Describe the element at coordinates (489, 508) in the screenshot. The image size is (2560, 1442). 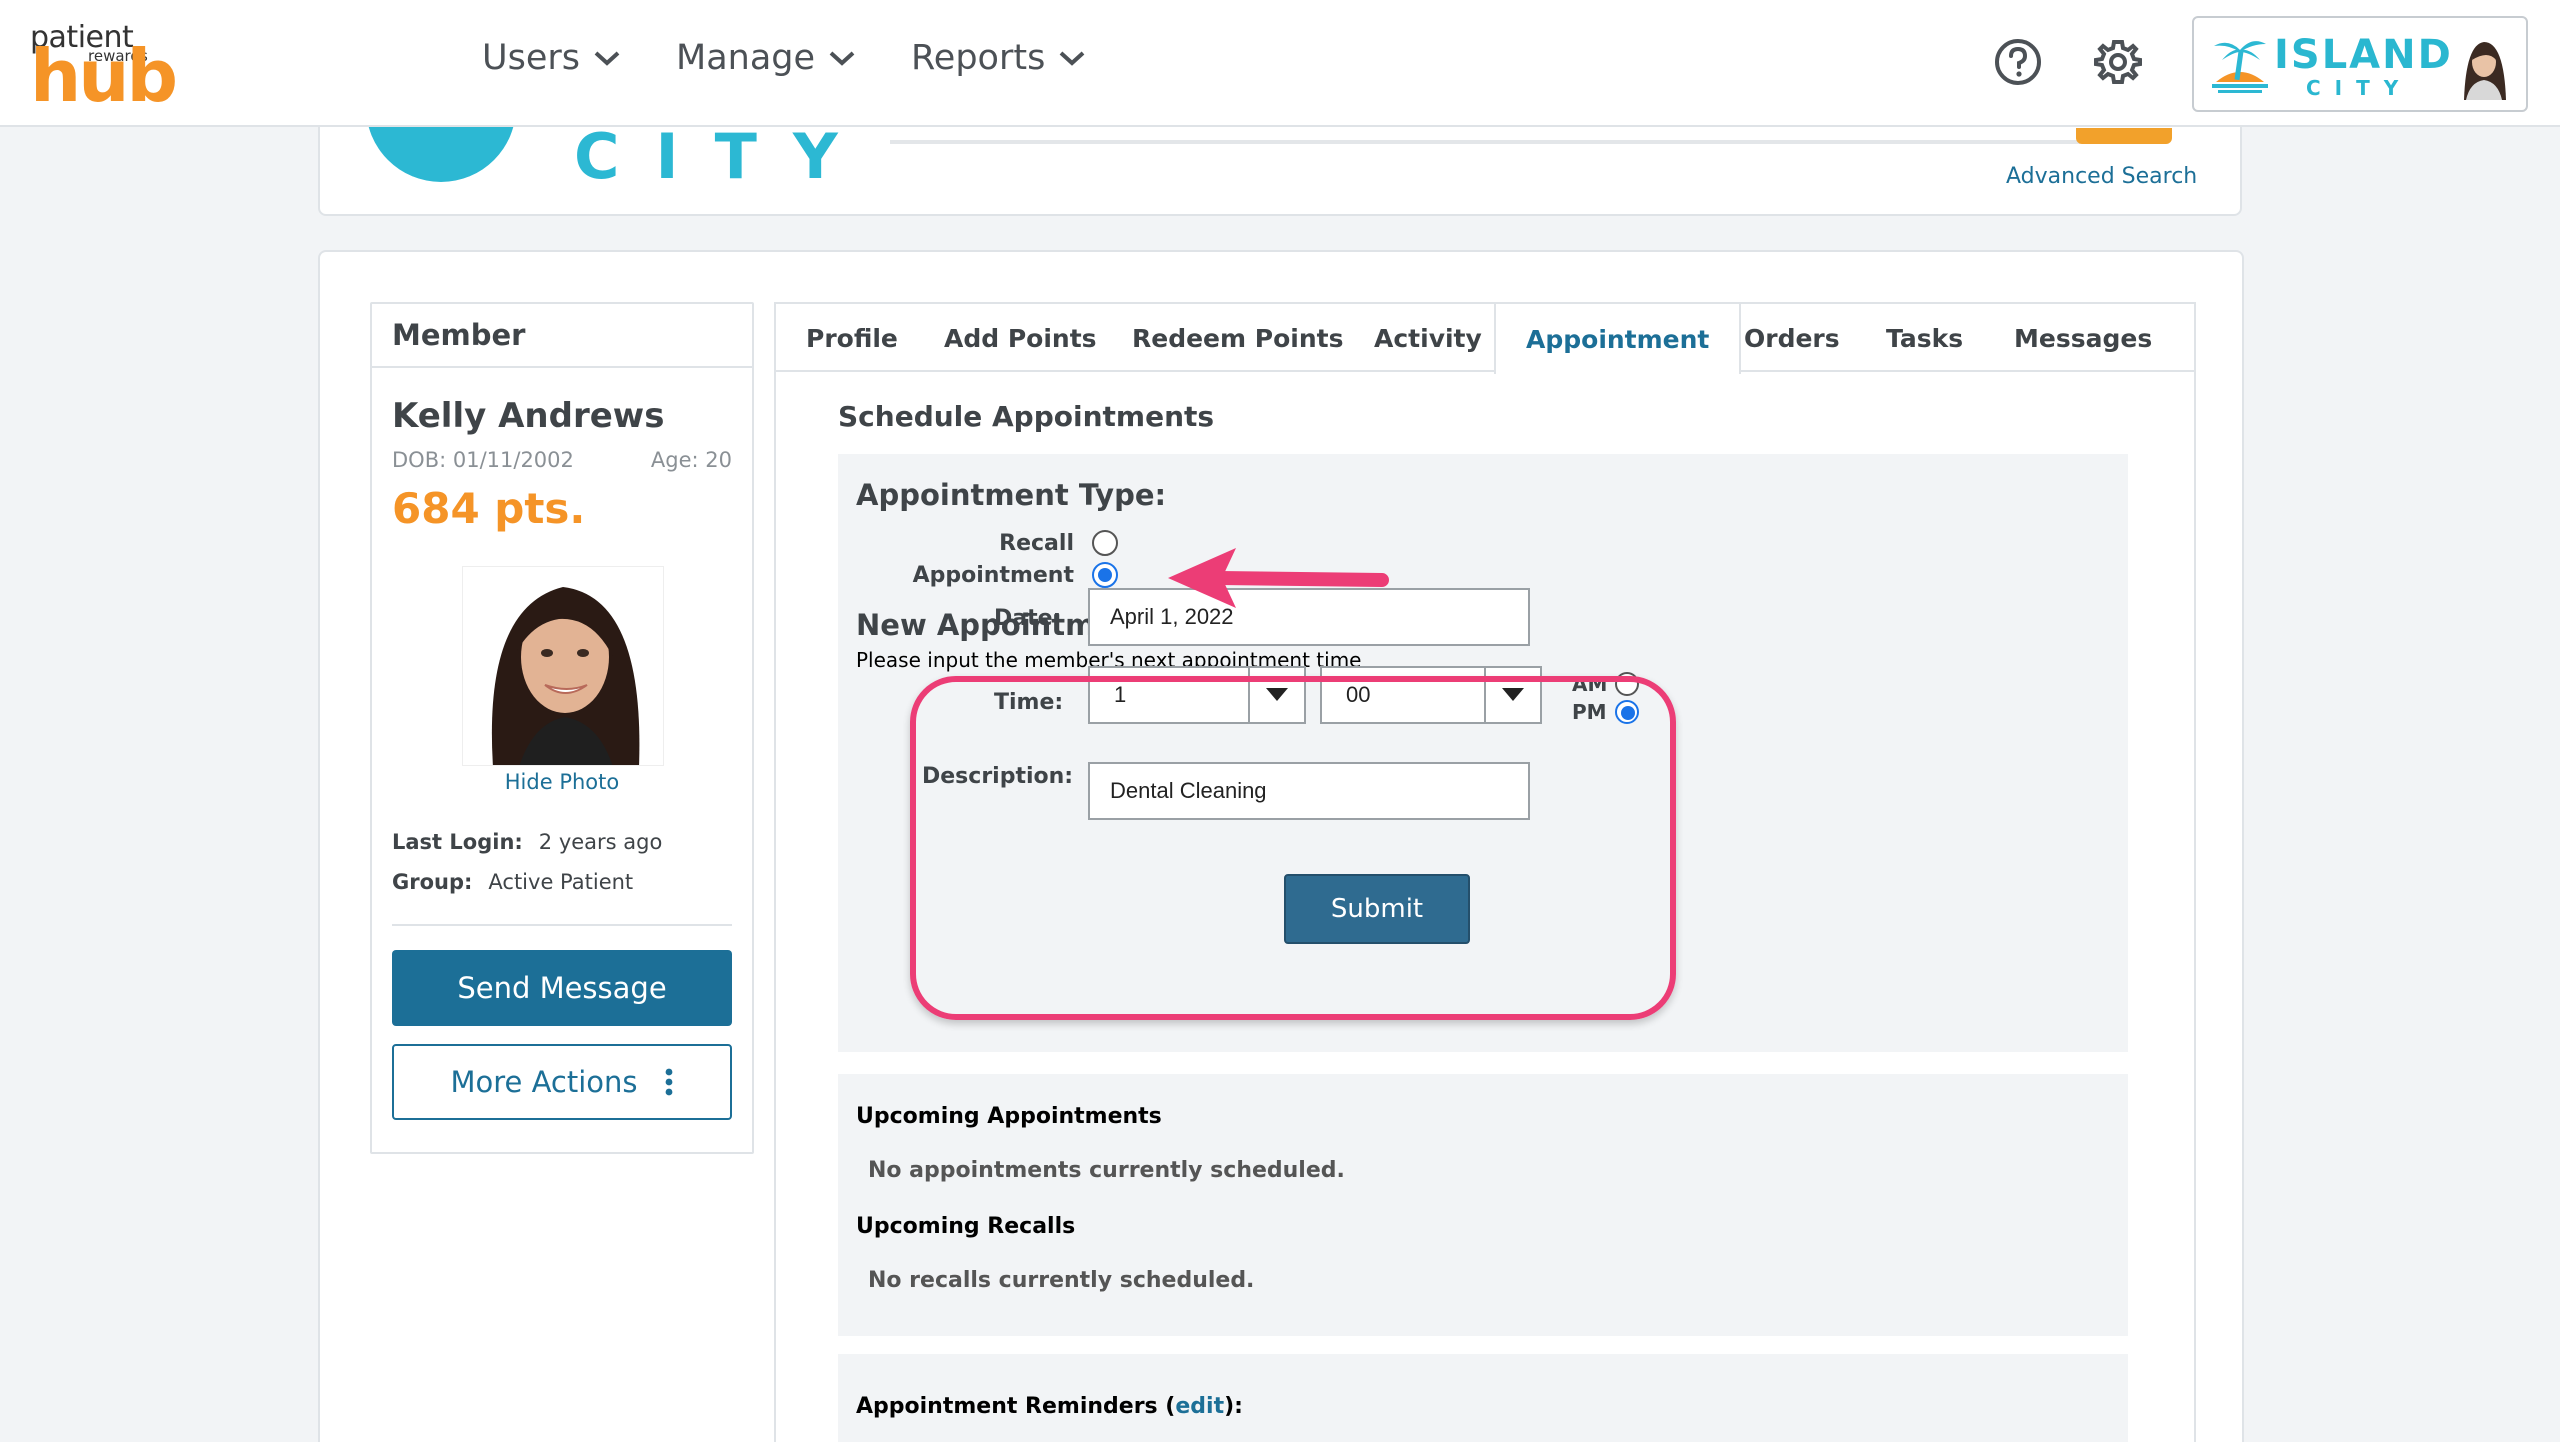
I see `member-points: 684 pts.` at that location.